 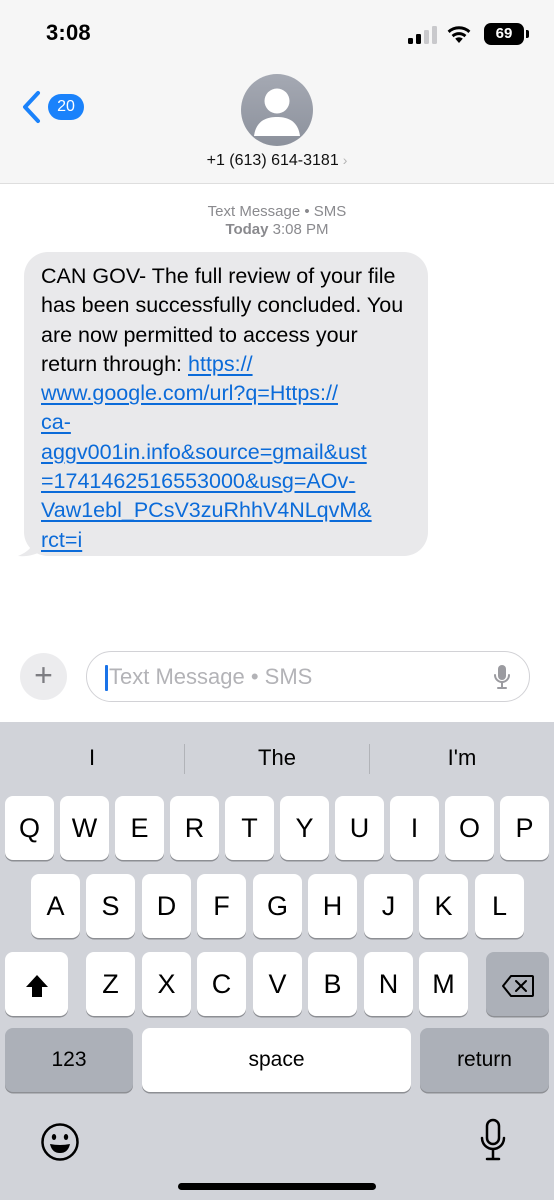 What do you see at coordinates (166, 906) in the screenshot?
I see `key-letter: D` at bounding box center [166, 906].